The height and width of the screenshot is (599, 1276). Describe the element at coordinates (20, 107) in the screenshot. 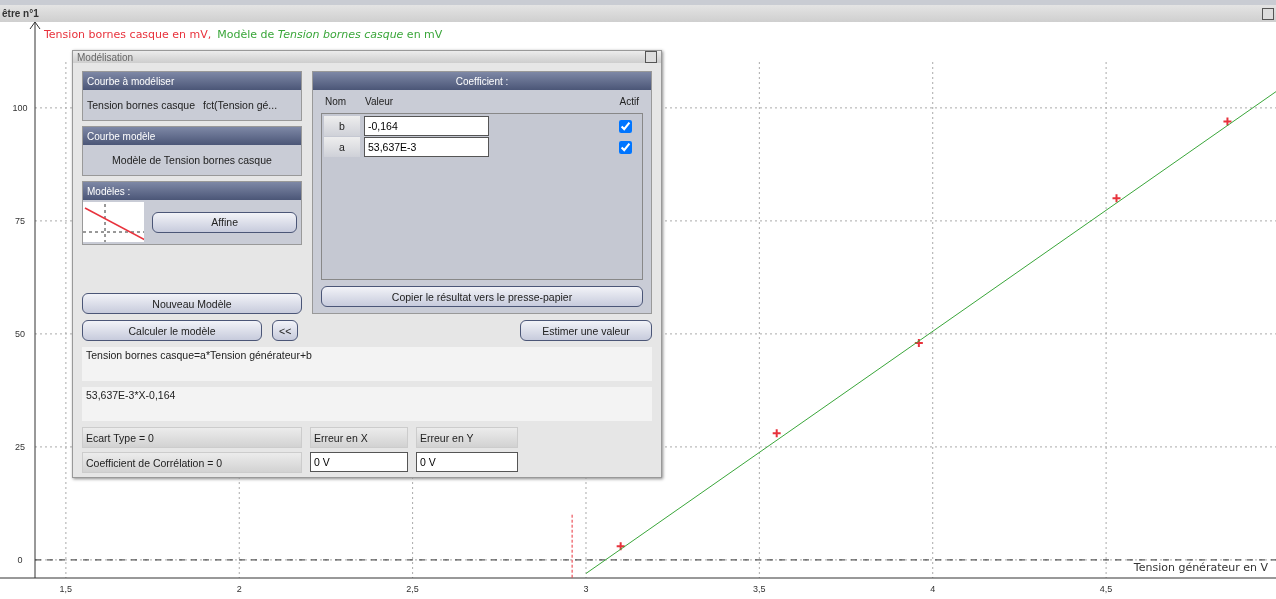

I see `y-tick-label: 100` at that location.